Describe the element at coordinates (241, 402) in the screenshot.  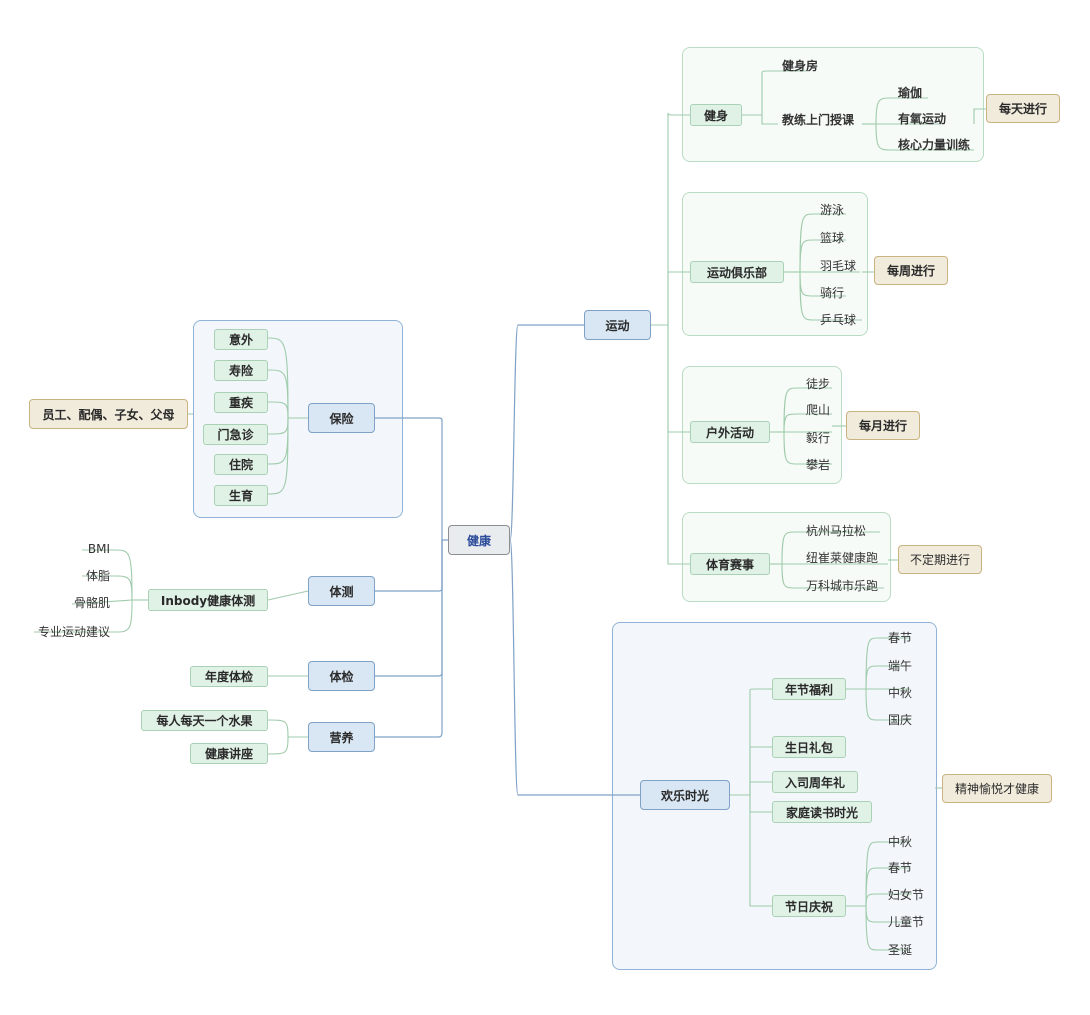
I see `insurance-item-critical: 重疾` at that location.